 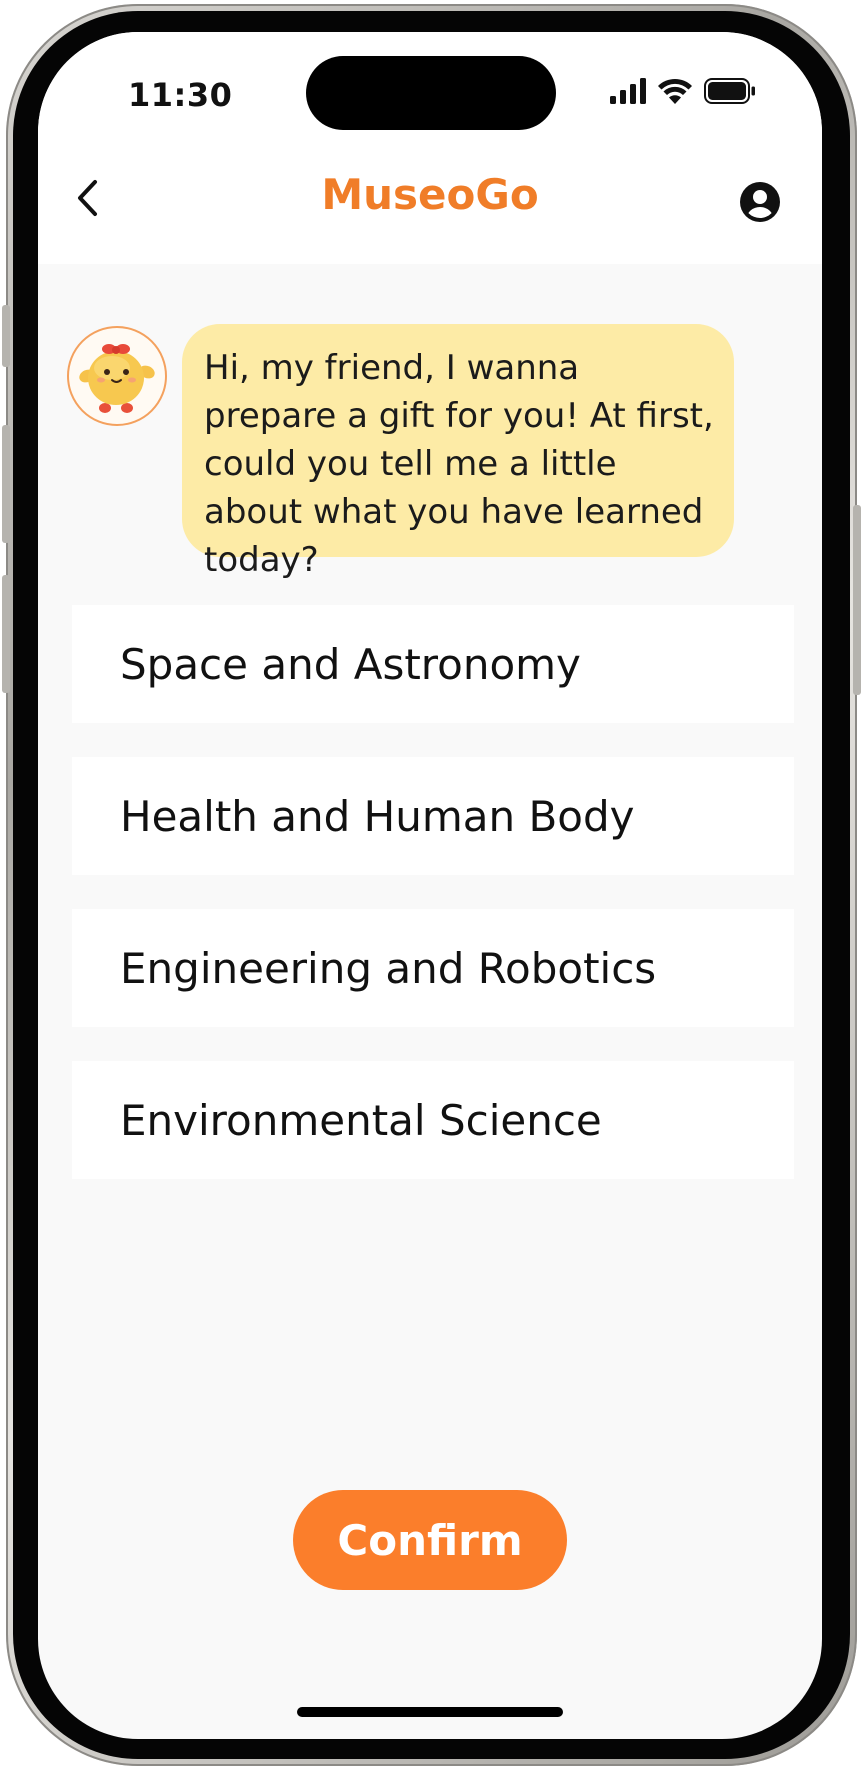 What do you see at coordinates (6, 634) in the screenshot?
I see `volume-down-button` at bounding box center [6, 634].